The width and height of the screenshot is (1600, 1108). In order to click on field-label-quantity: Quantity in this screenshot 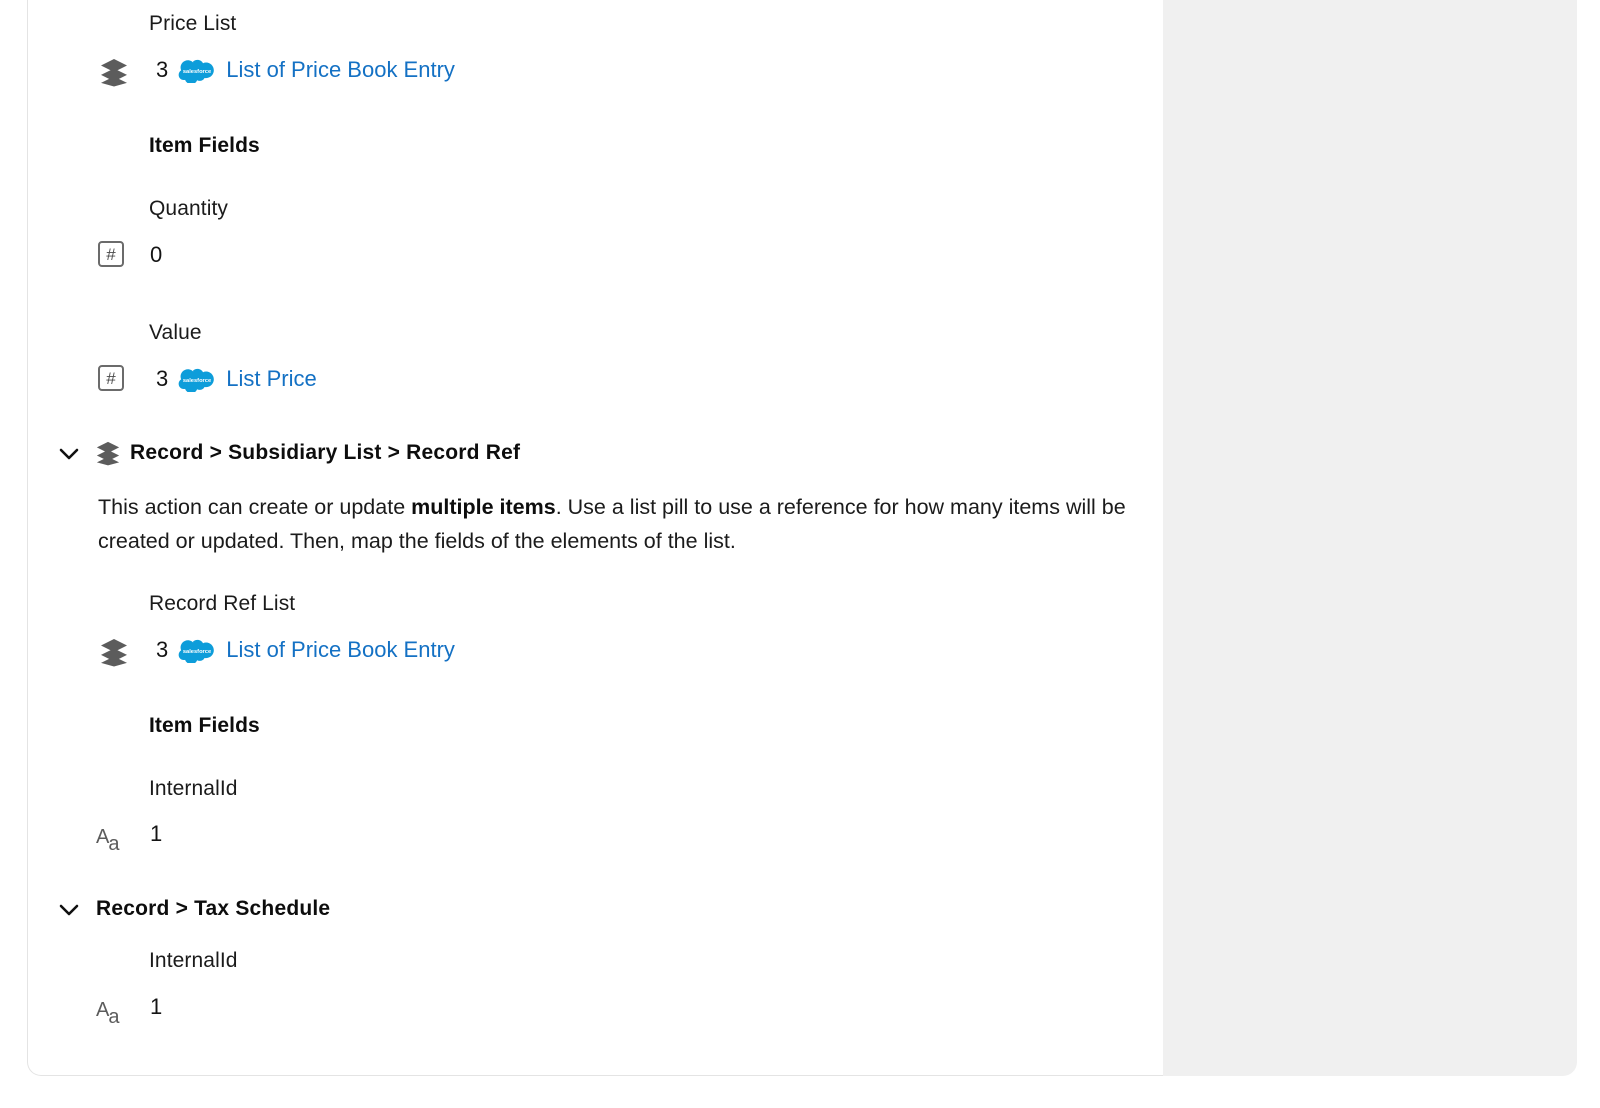, I will do `click(189, 208)`.